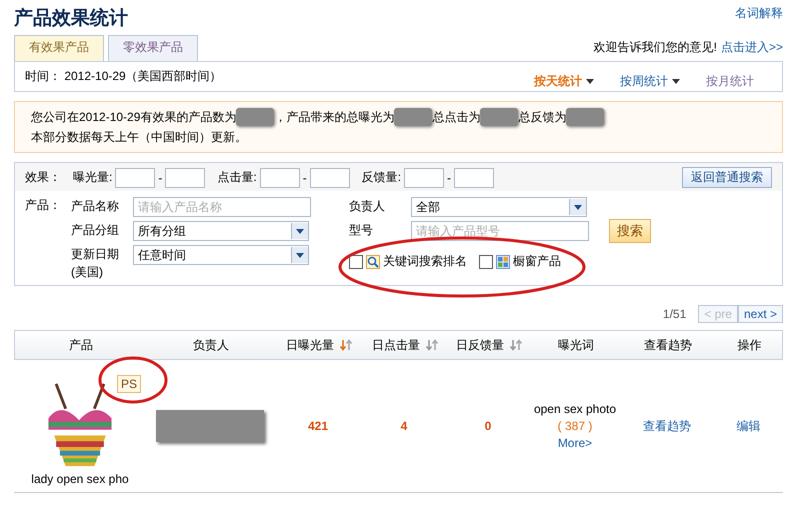  Describe the element at coordinates (499, 207) in the screenshot. I see `dropdown: 全部` at that location.